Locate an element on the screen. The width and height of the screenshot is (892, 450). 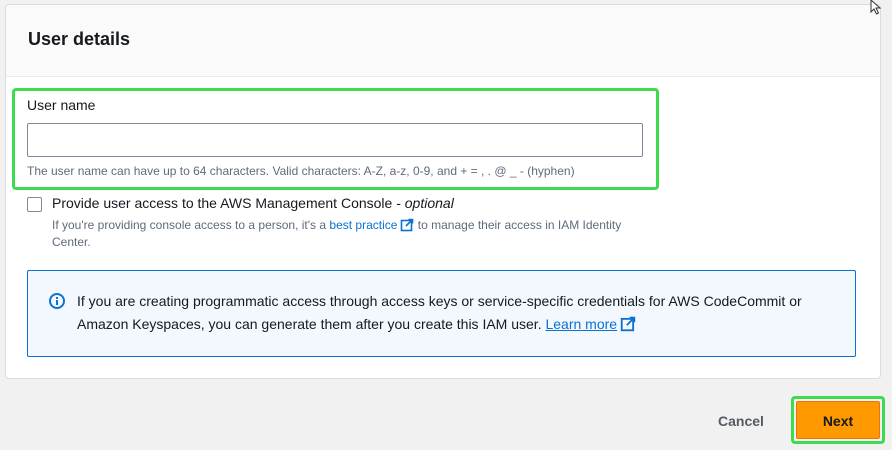
console-access-checkbox is located at coordinates (34, 204).